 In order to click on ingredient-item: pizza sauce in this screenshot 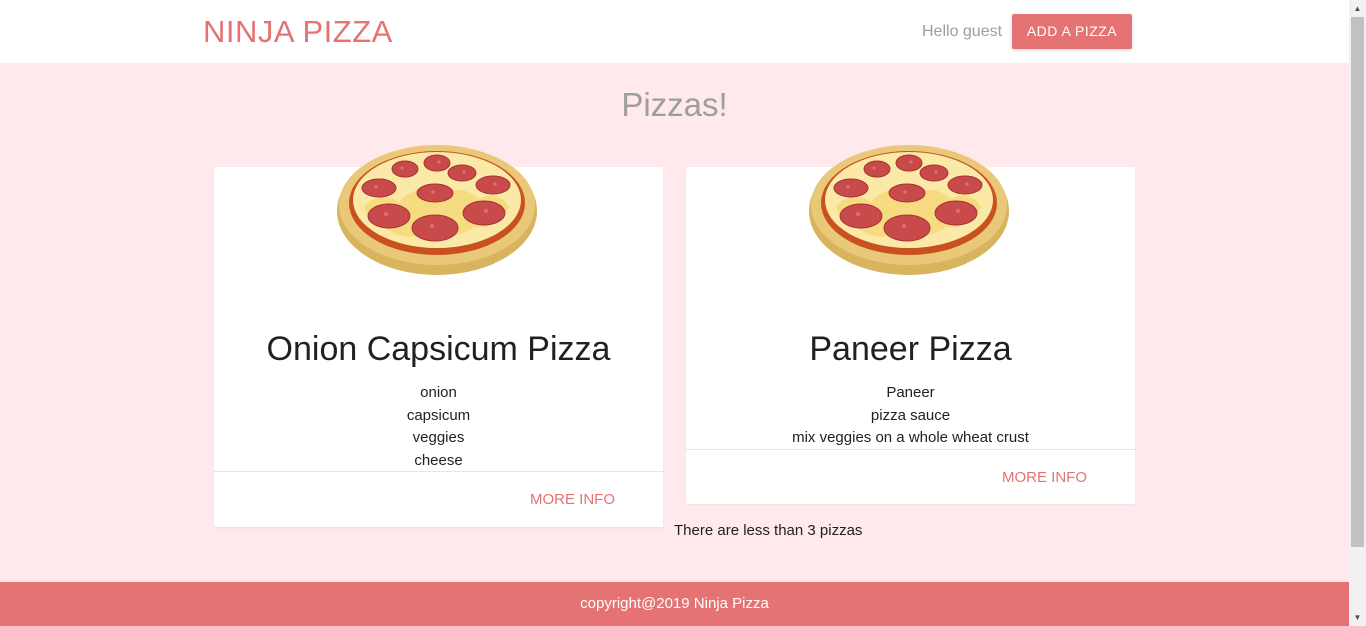, I will do `click(910, 415)`.